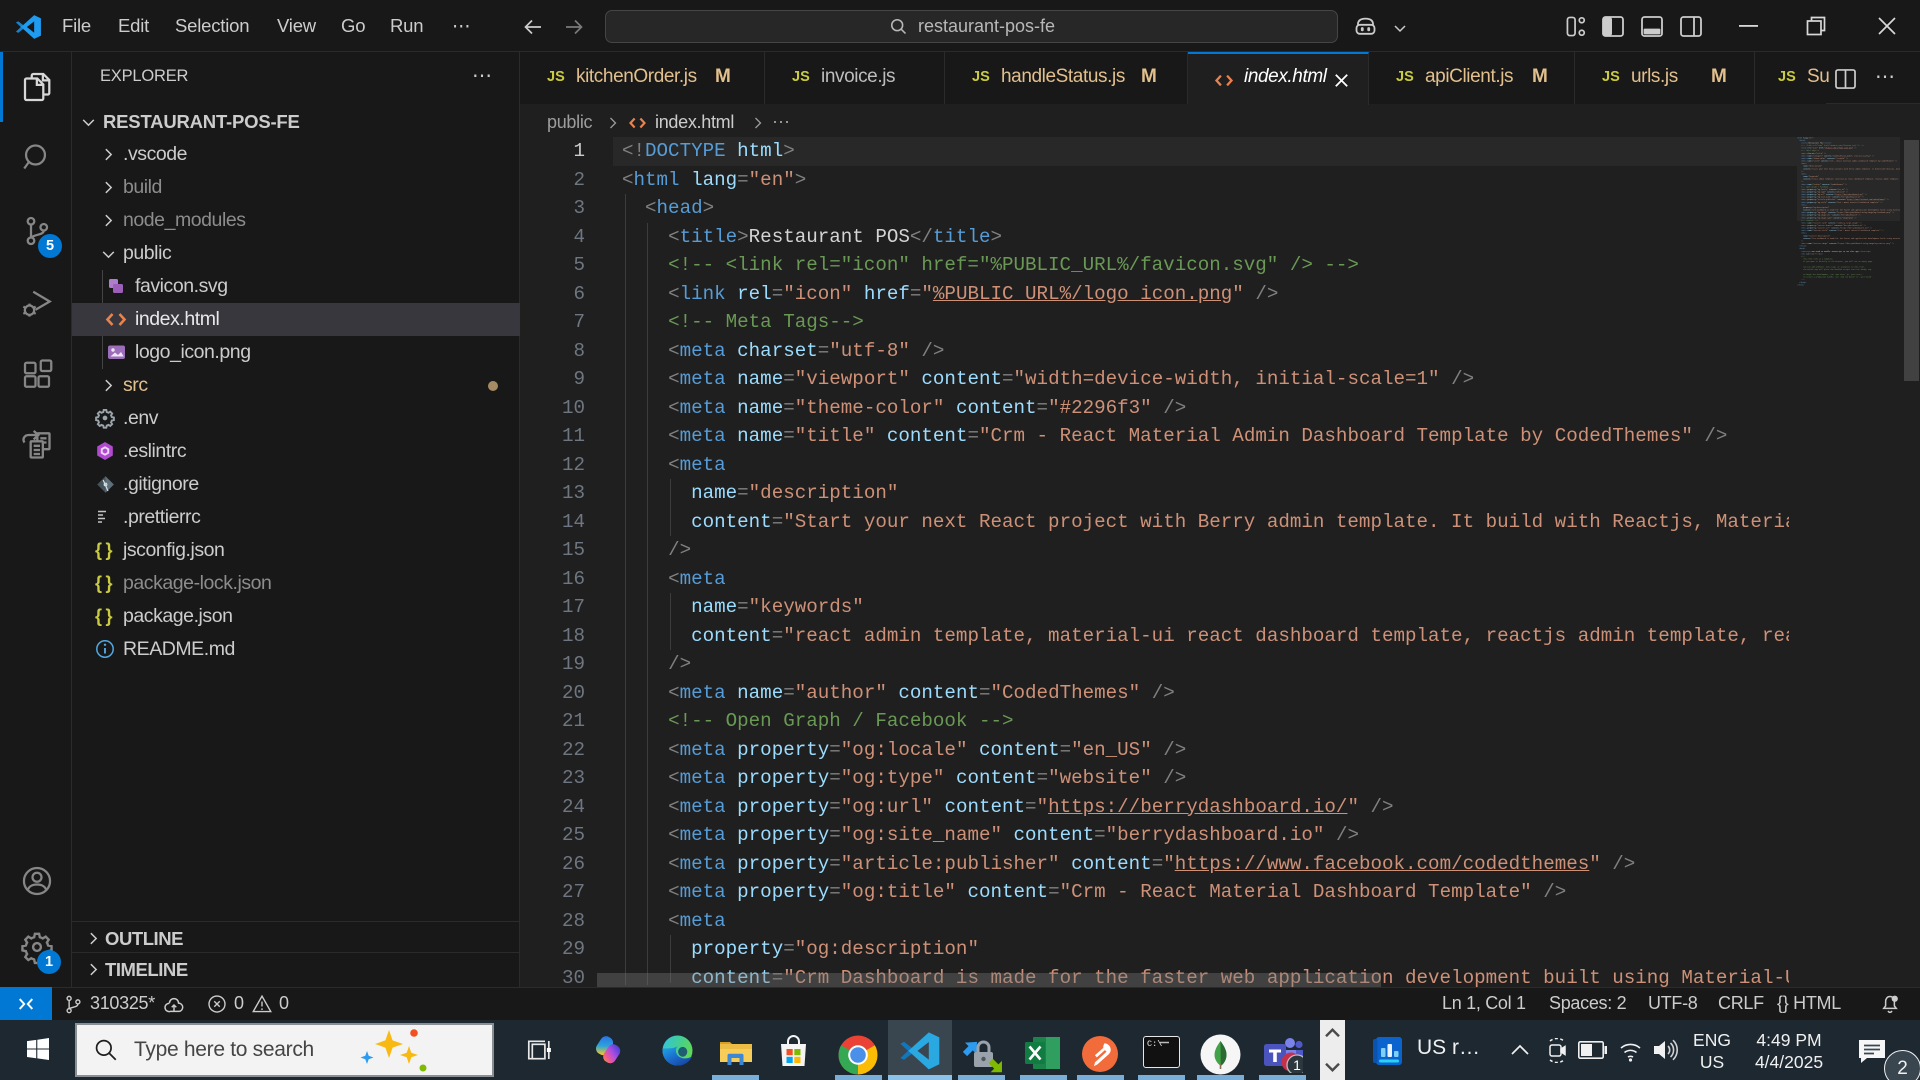  I want to click on svg-text: 1, so click(1297, 1065).